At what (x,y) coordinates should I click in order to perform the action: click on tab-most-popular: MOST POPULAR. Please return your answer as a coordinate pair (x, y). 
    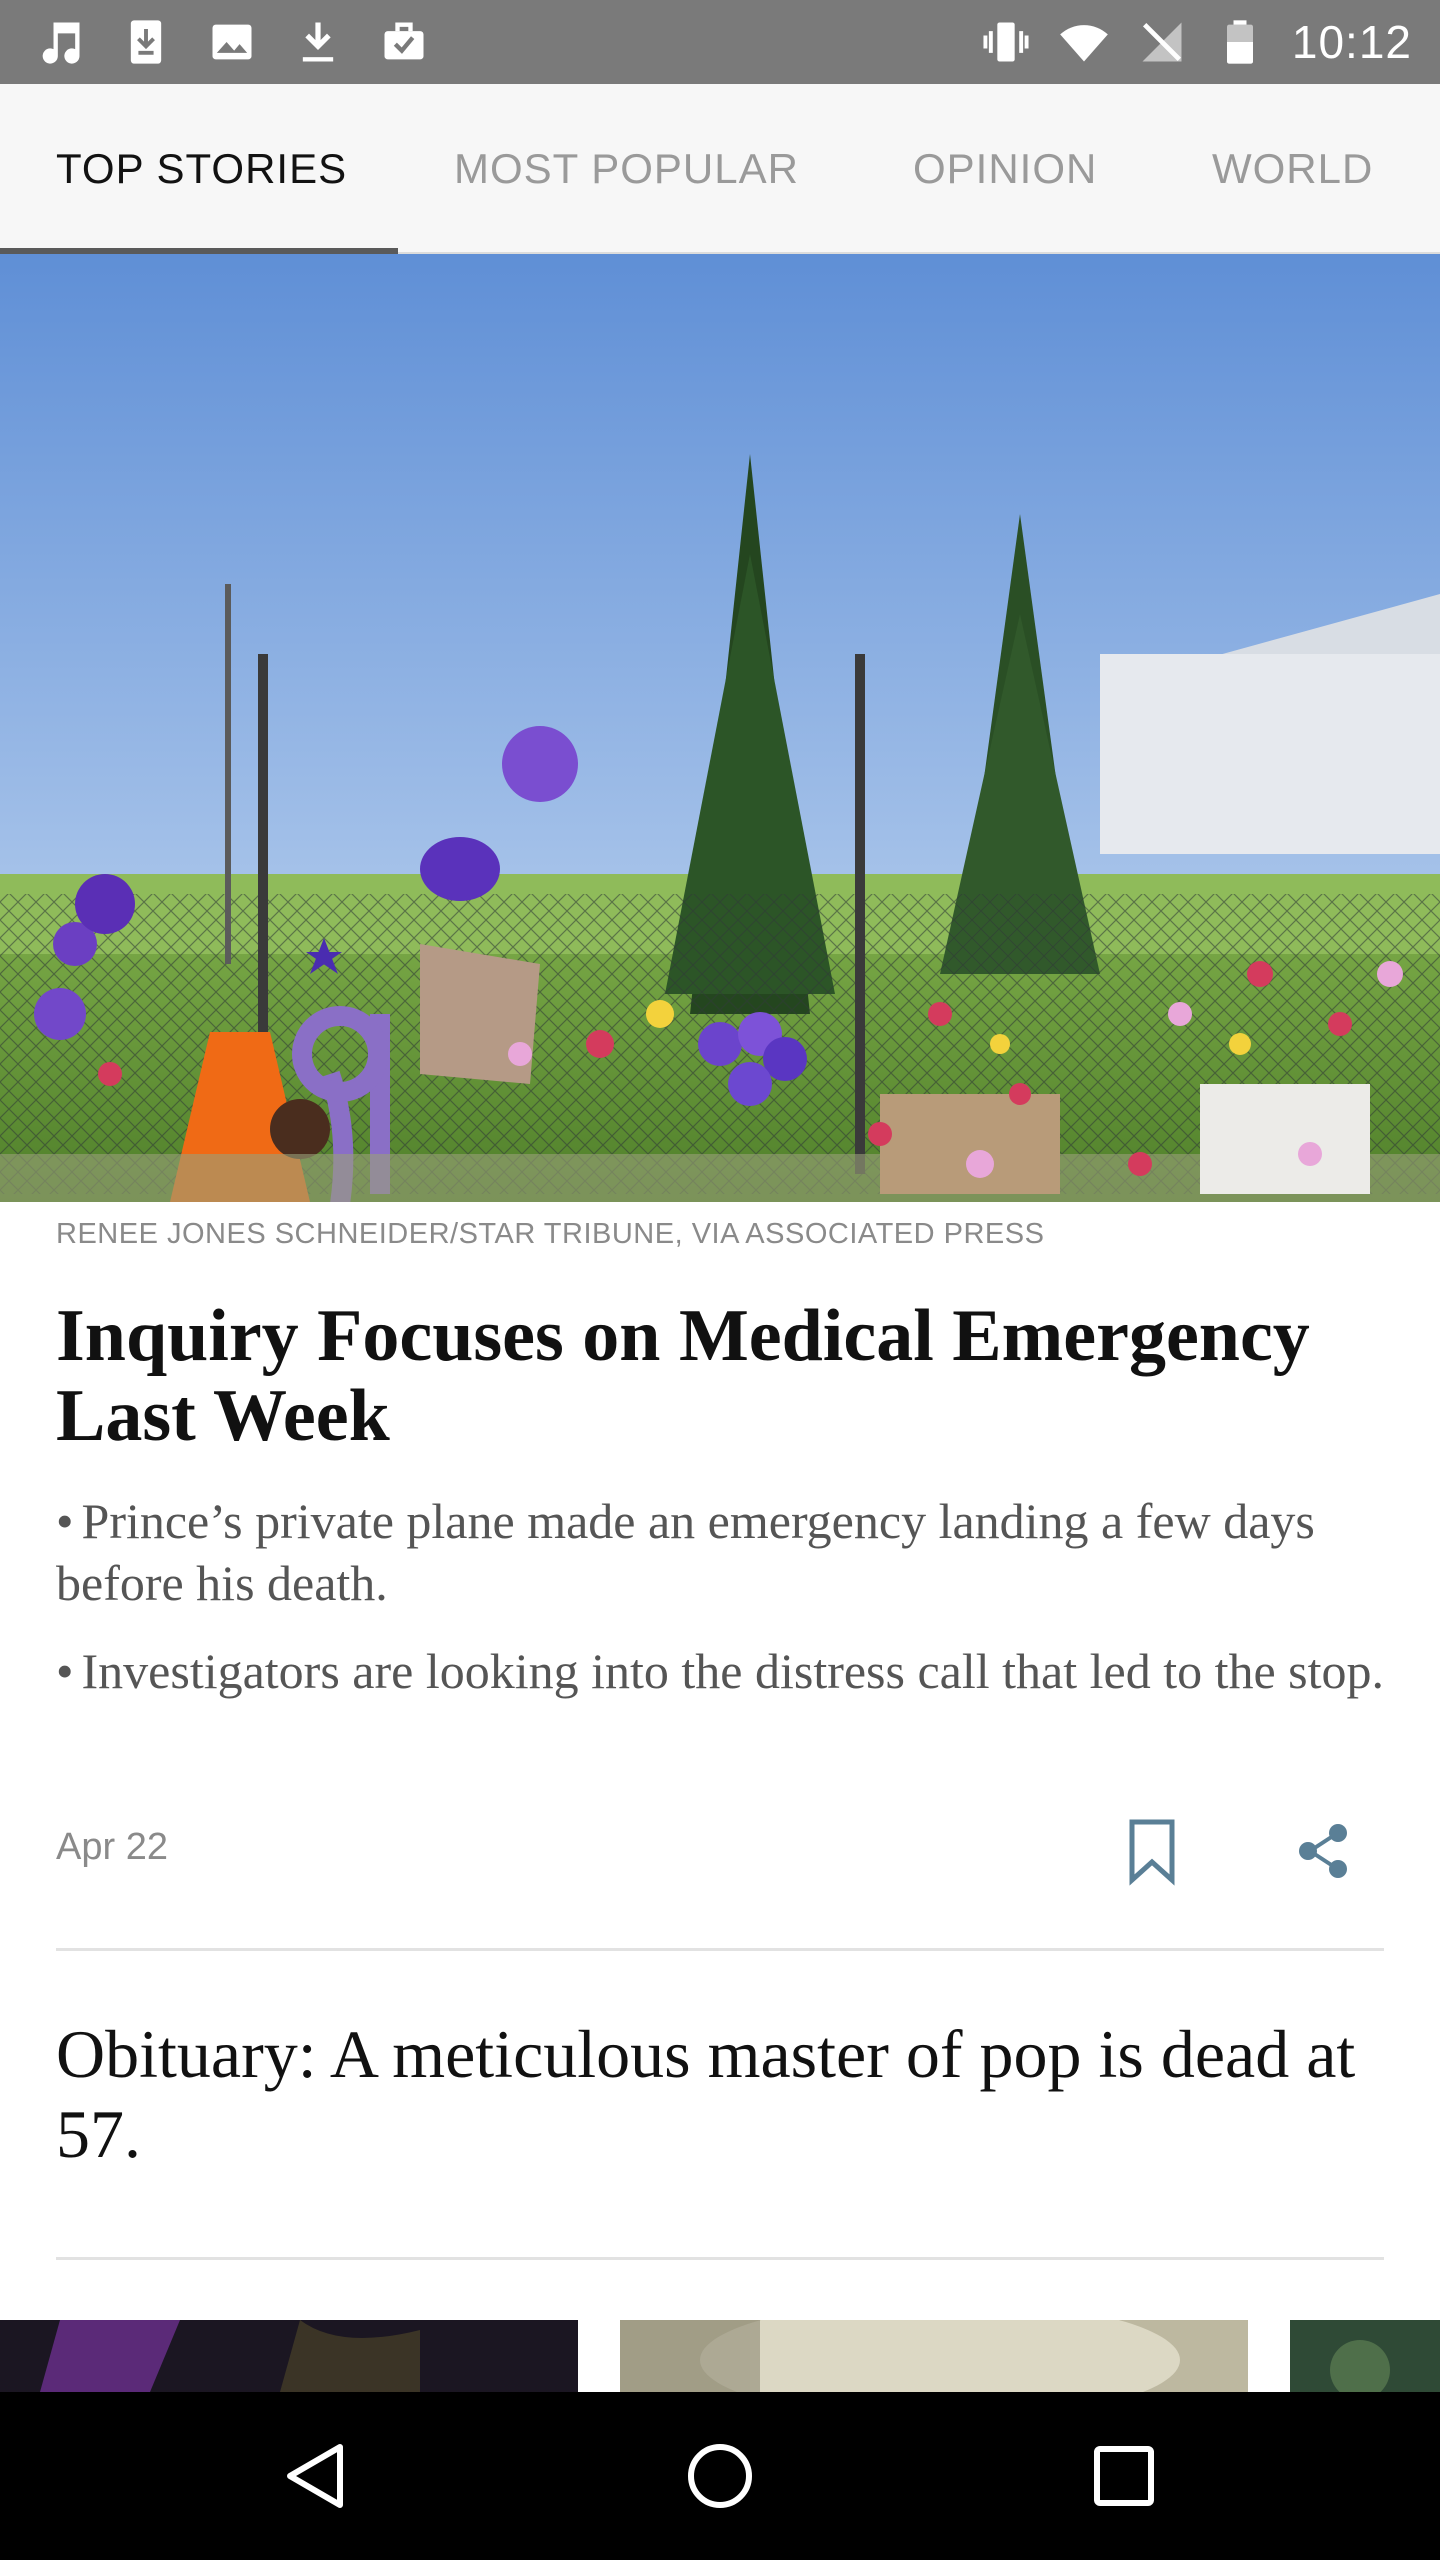
    Looking at the image, I should click on (626, 169).